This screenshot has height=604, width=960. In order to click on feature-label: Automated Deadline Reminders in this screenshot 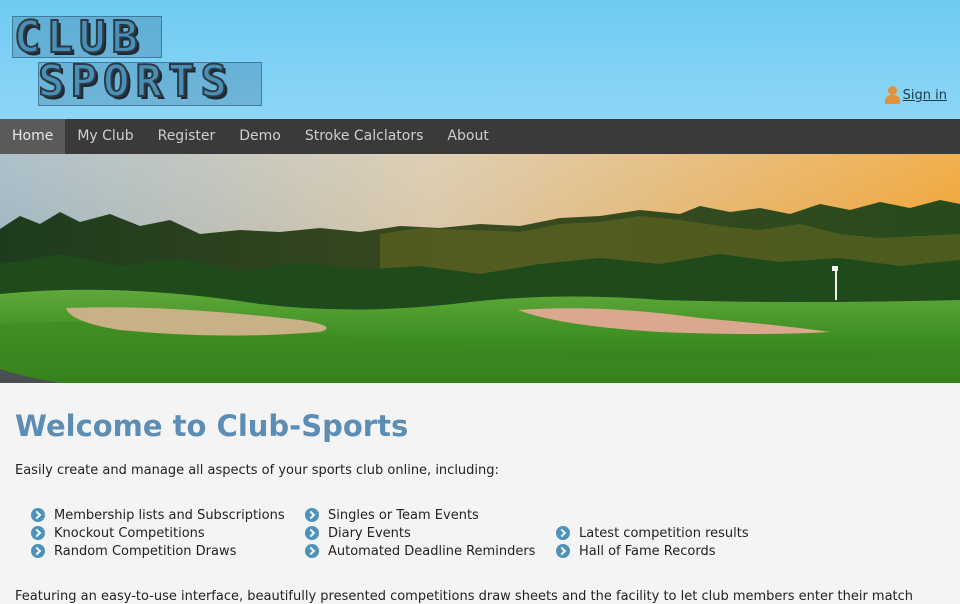, I will do `click(432, 551)`.